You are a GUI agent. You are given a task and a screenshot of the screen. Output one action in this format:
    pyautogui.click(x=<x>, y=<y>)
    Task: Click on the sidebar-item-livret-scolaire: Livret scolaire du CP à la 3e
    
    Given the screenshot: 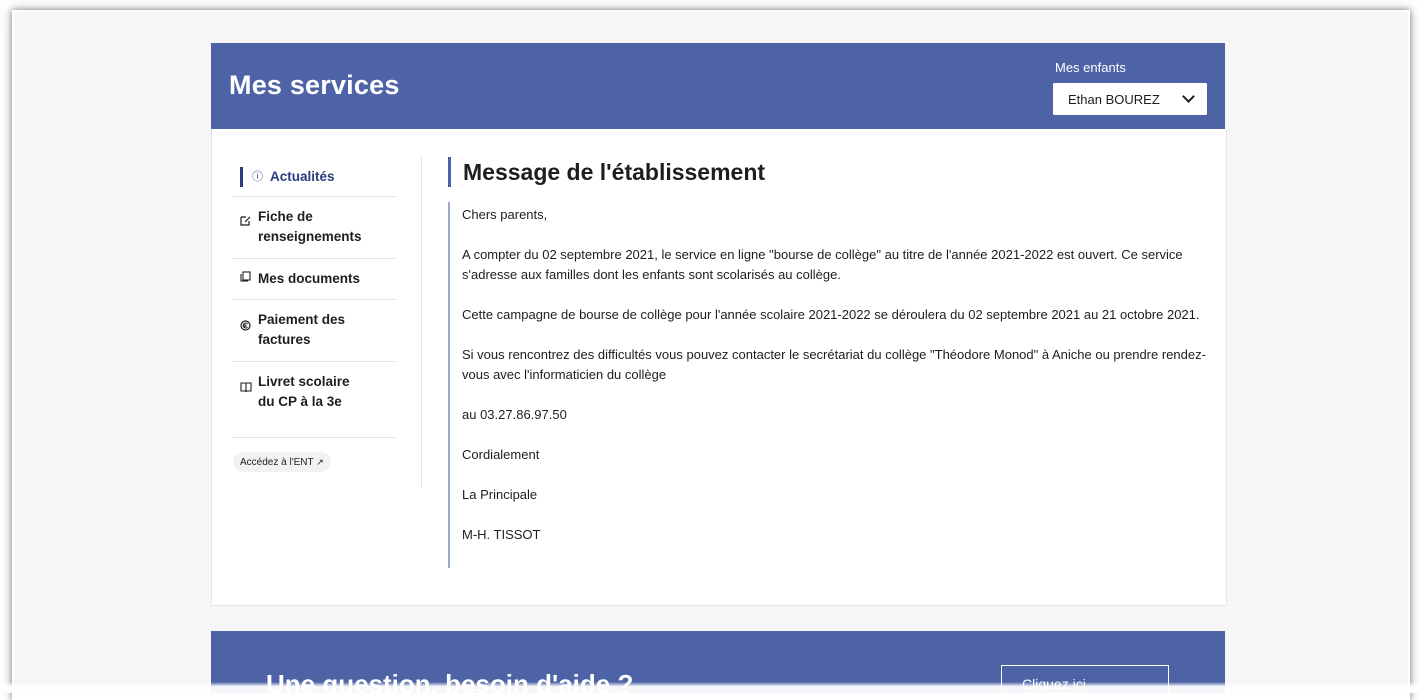 What is the action you would take?
    pyautogui.click(x=314, y=399)
    